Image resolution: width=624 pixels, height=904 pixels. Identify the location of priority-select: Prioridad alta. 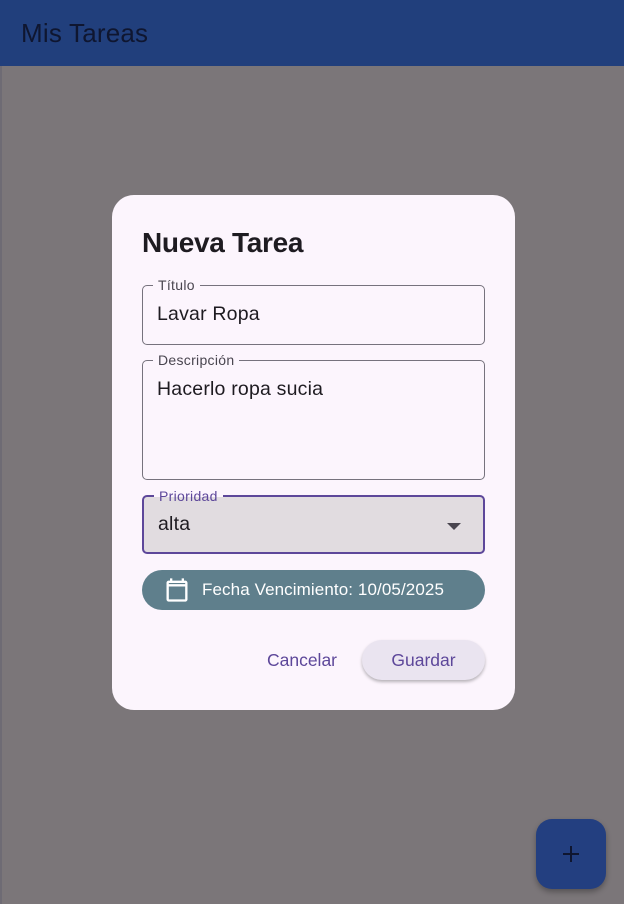
(313, 520).